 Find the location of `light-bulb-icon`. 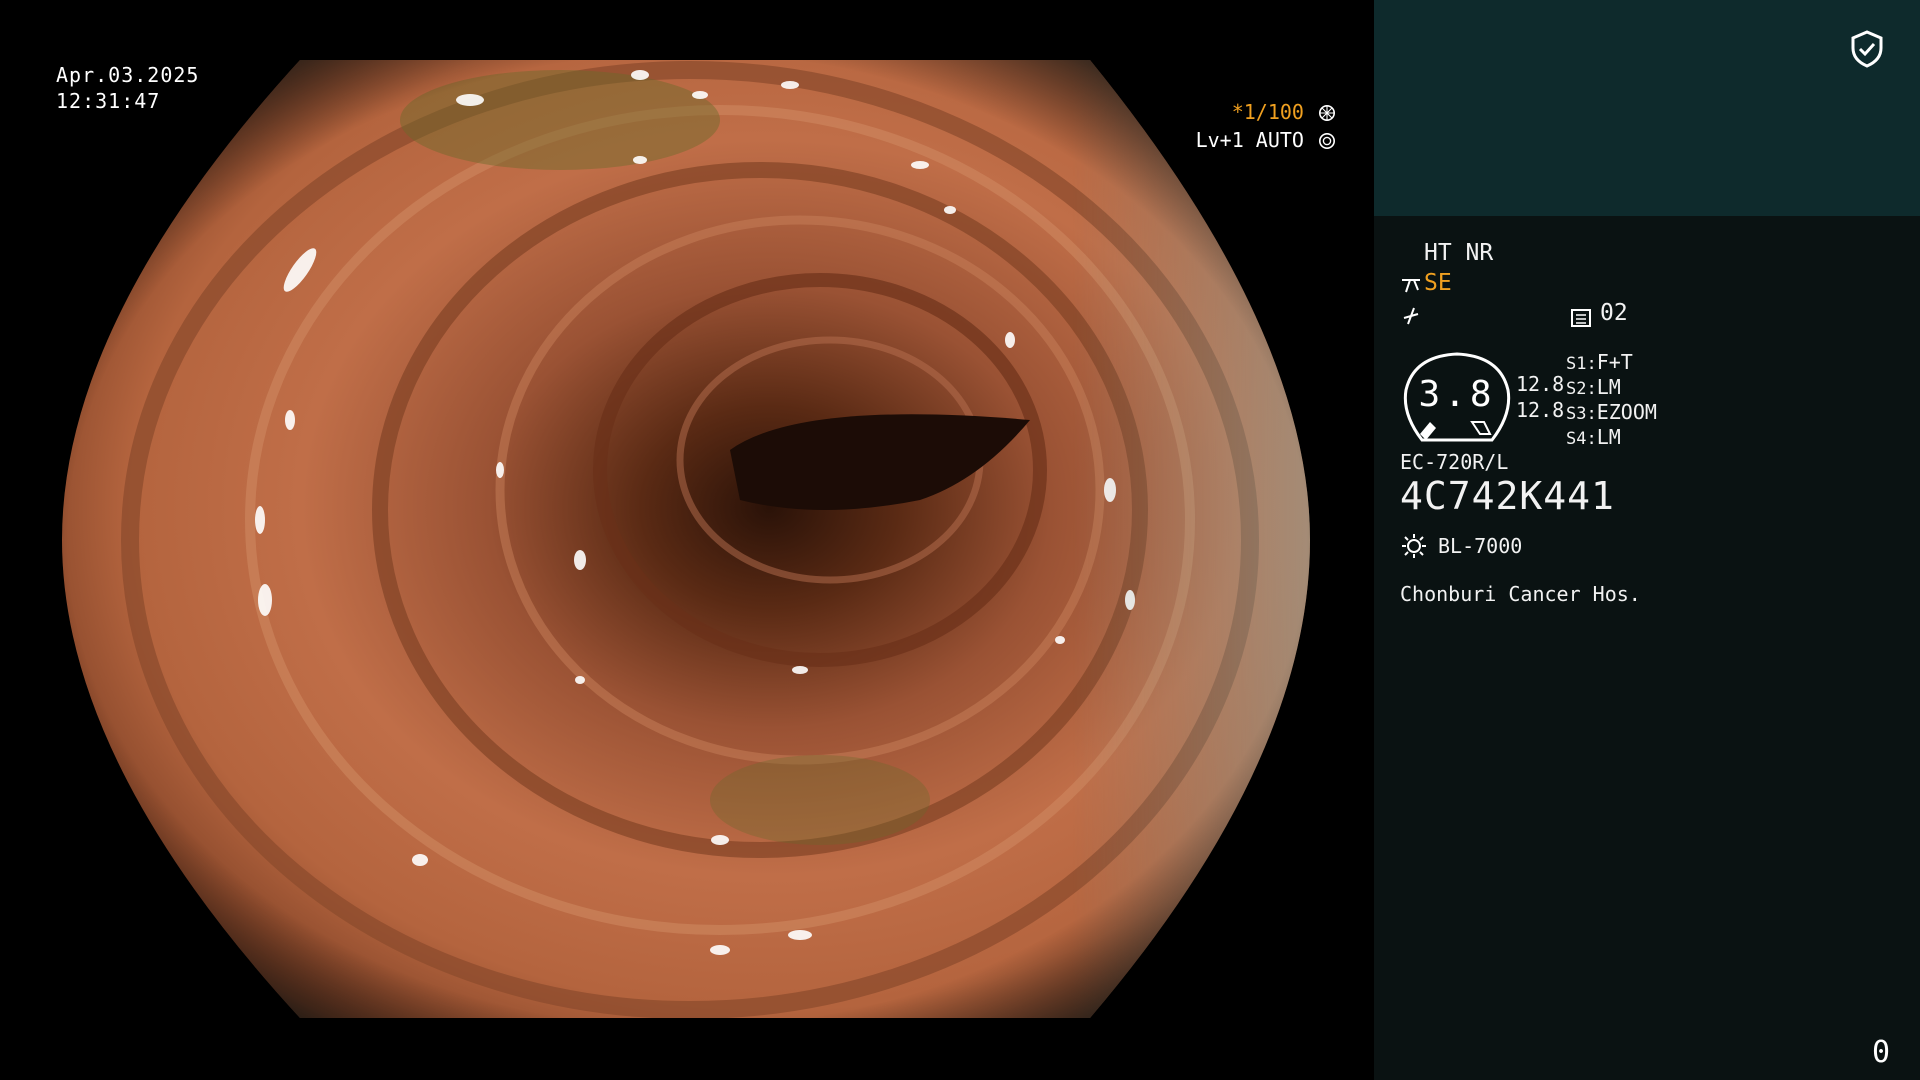

light-bulb-icon is located at coordinates (1414, 546).